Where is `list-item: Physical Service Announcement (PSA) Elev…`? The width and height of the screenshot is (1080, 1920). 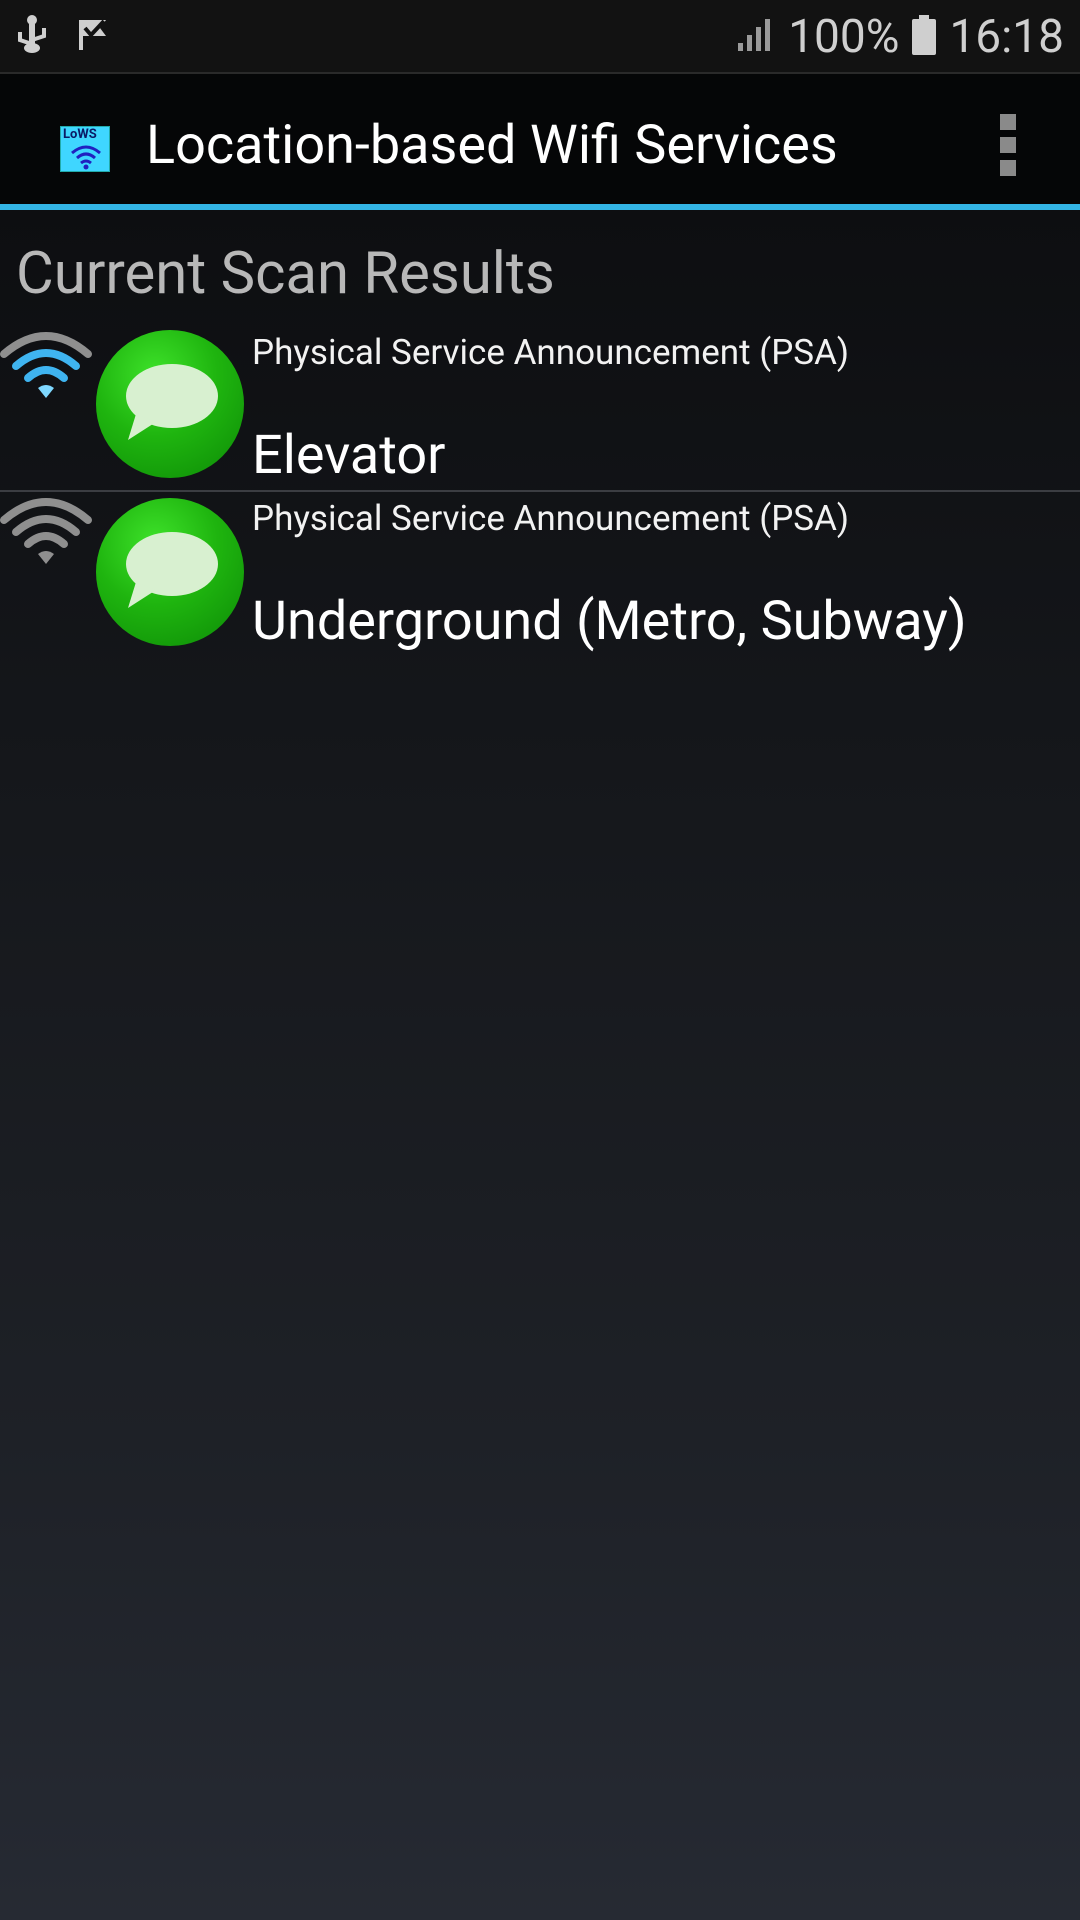 list-item: Physical Service Announcement (PSA) Elev… is located at coordinates (540, 409).